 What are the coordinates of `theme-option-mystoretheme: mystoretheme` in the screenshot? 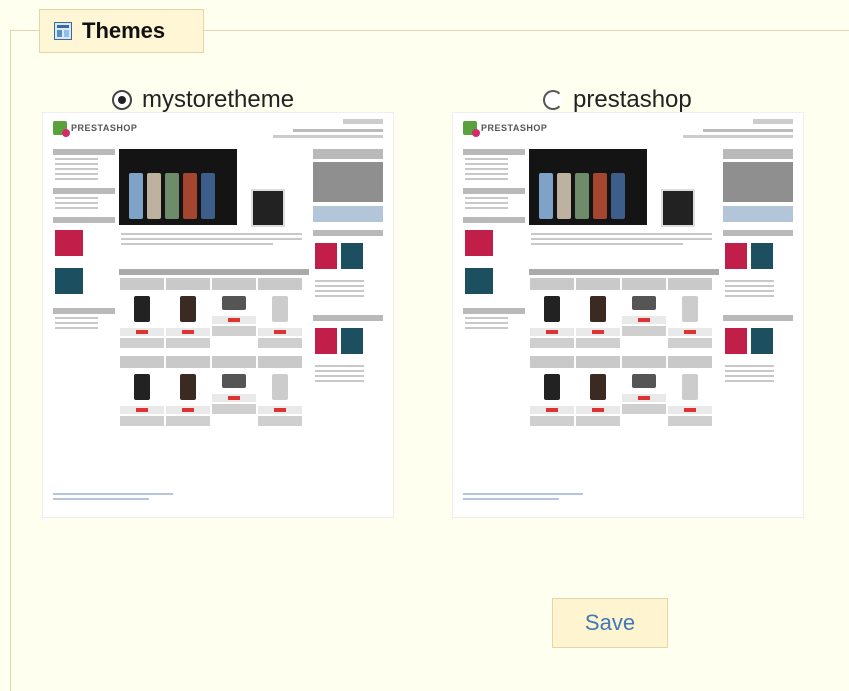 It's located at (203, 100).